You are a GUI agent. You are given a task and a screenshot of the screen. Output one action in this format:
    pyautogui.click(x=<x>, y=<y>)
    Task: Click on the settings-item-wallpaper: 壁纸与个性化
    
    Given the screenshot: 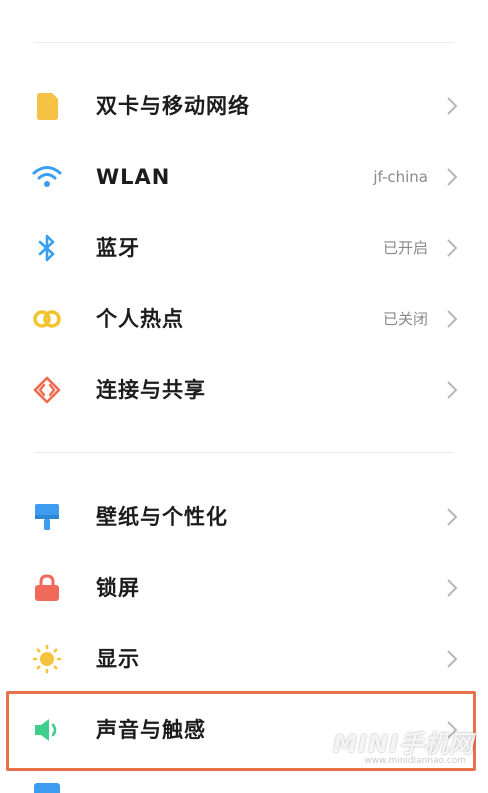 What is the action you would take?
    pyautogui.click(x=244, y=517)
    